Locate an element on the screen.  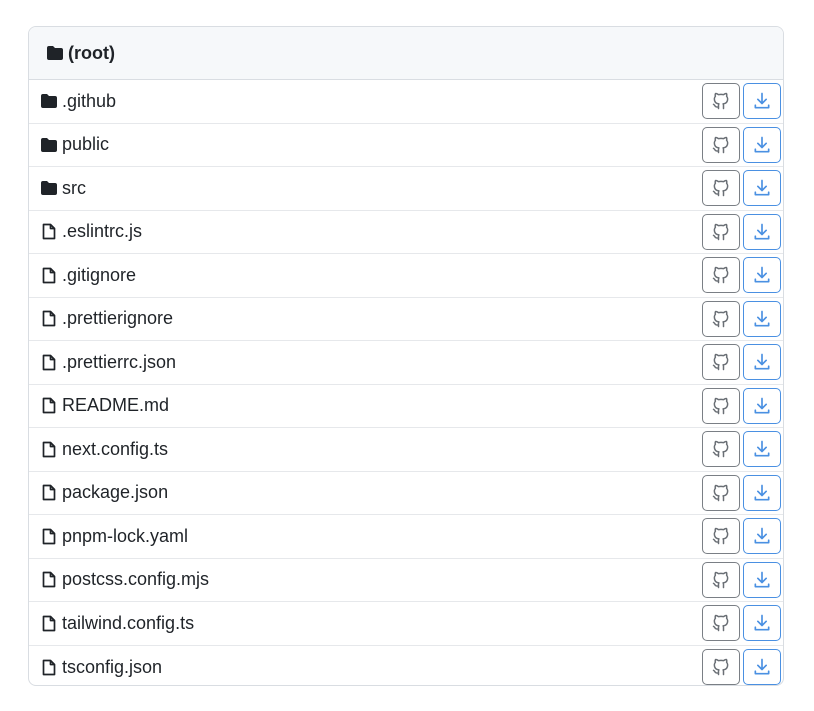
file-row: next.config.ts is located at coordinates (406, 450).